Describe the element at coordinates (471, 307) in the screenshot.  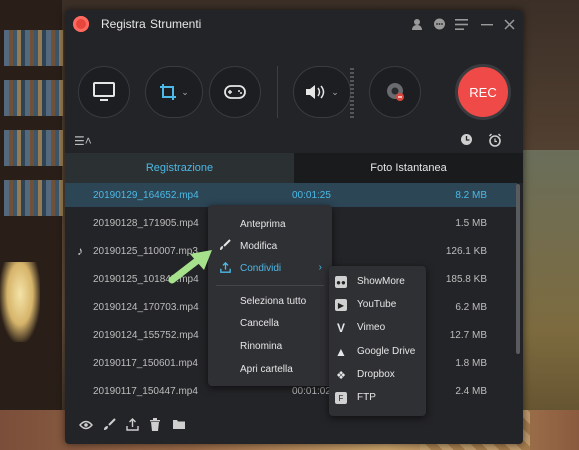
I see `file-size: 6.2 MB` at that location.